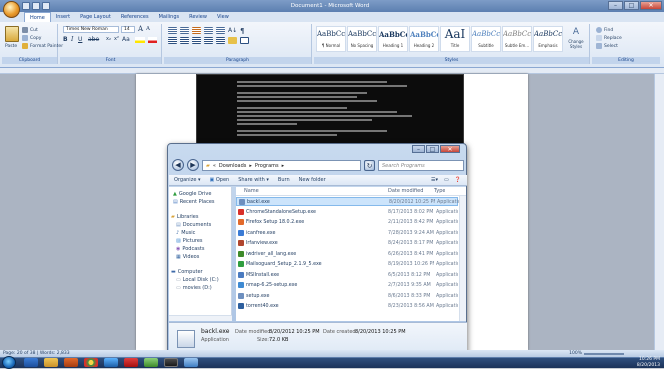 The height and width of the screenshot is (369, 664). I want to click on nav-recent-places: ▤ Recent Places, so click(194, 202).